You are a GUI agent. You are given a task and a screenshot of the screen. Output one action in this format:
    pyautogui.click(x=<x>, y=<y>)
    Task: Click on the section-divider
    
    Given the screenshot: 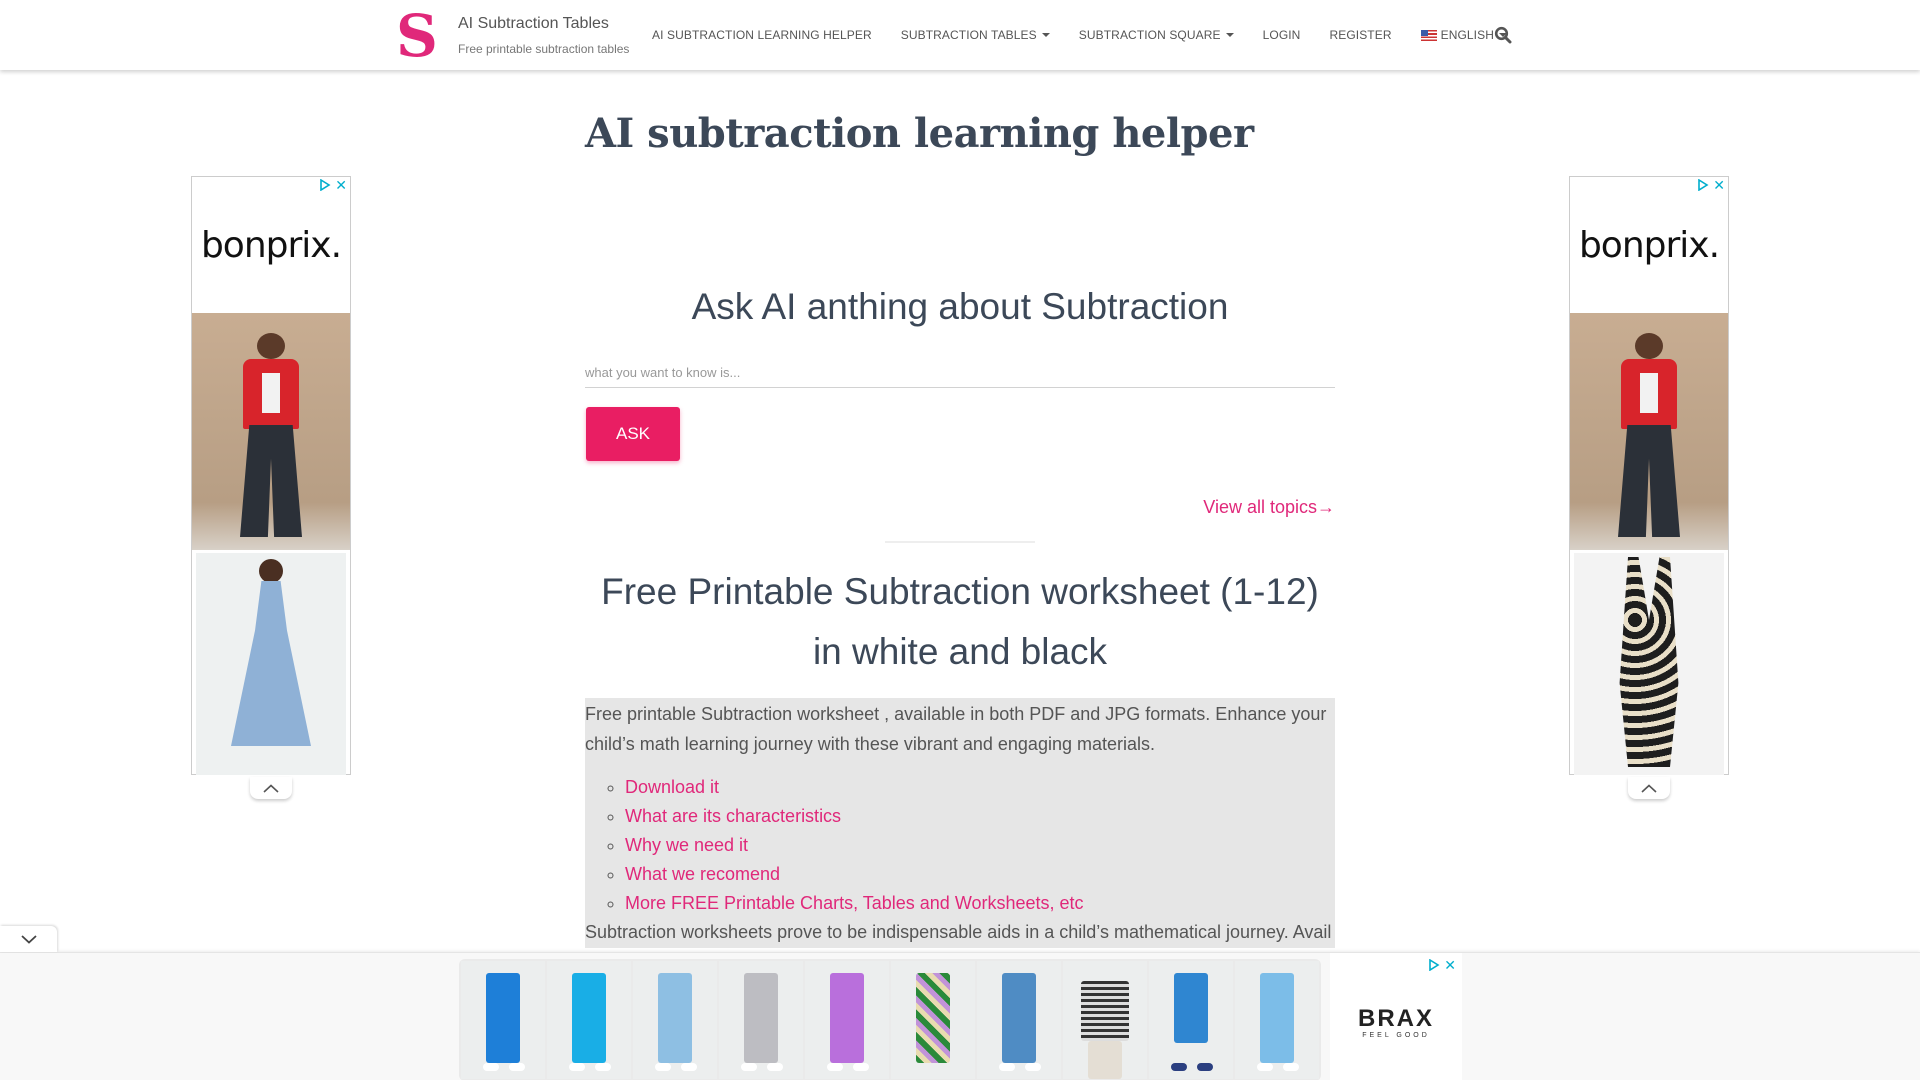 What is the action you would take?
    pyautogui.click(x=960, y=542)
    